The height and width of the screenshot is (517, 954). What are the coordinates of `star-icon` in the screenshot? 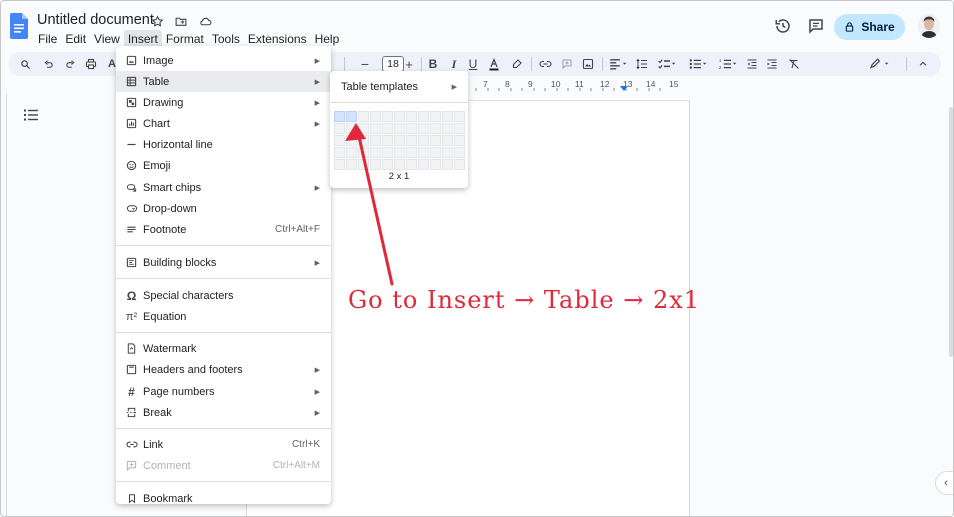 It's located at (157, 21).